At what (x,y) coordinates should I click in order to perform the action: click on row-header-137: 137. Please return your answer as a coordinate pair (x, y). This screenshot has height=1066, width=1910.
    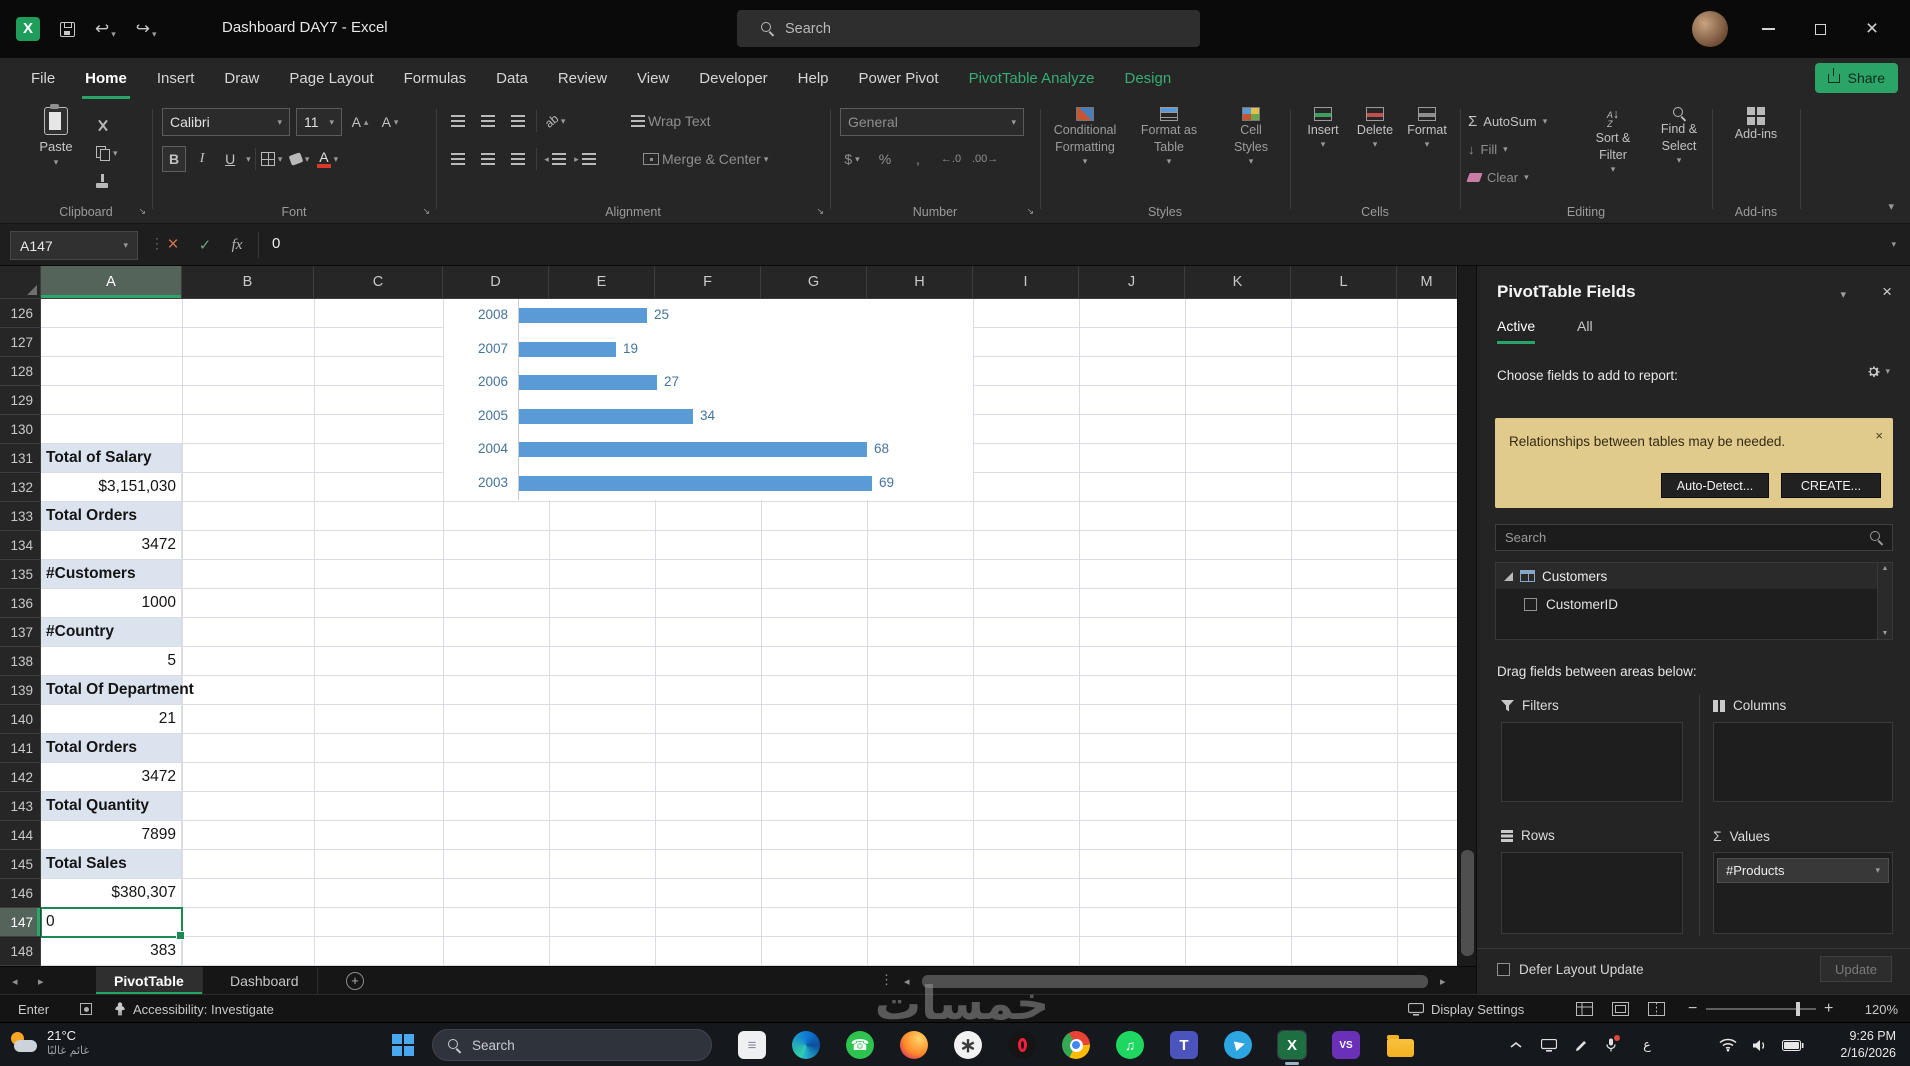
    Looking at the image, I should click on (20, 632).